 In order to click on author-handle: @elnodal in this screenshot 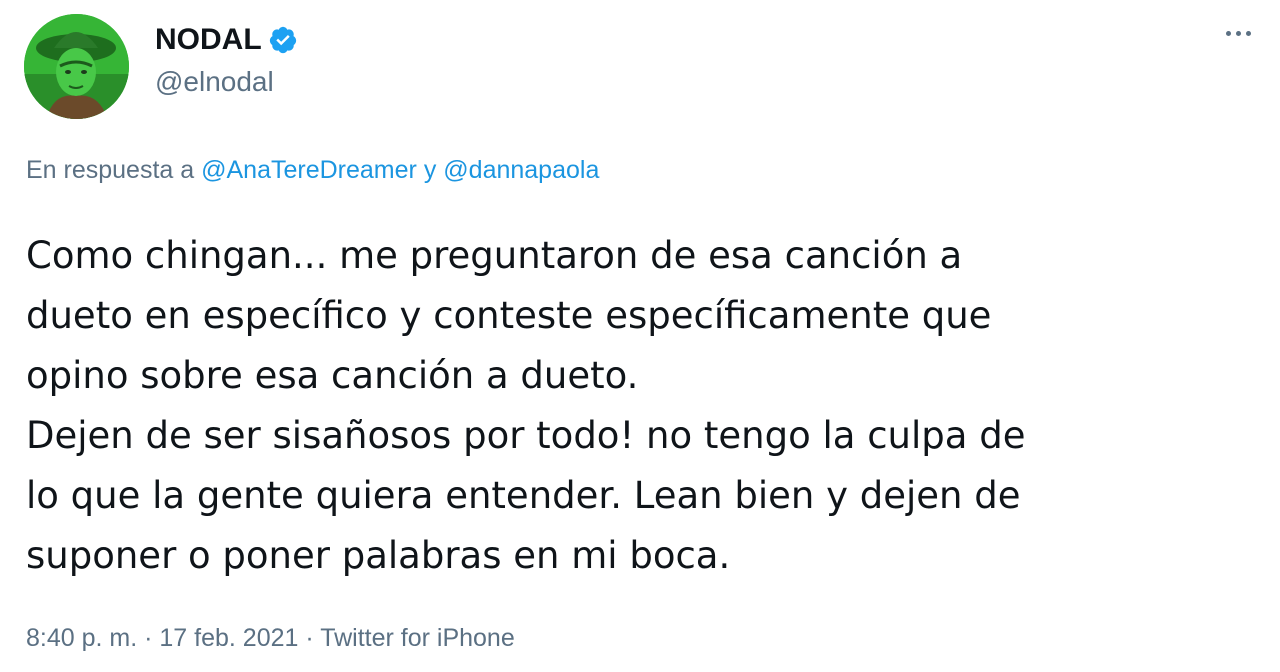, I will do `click(214, 82)`.